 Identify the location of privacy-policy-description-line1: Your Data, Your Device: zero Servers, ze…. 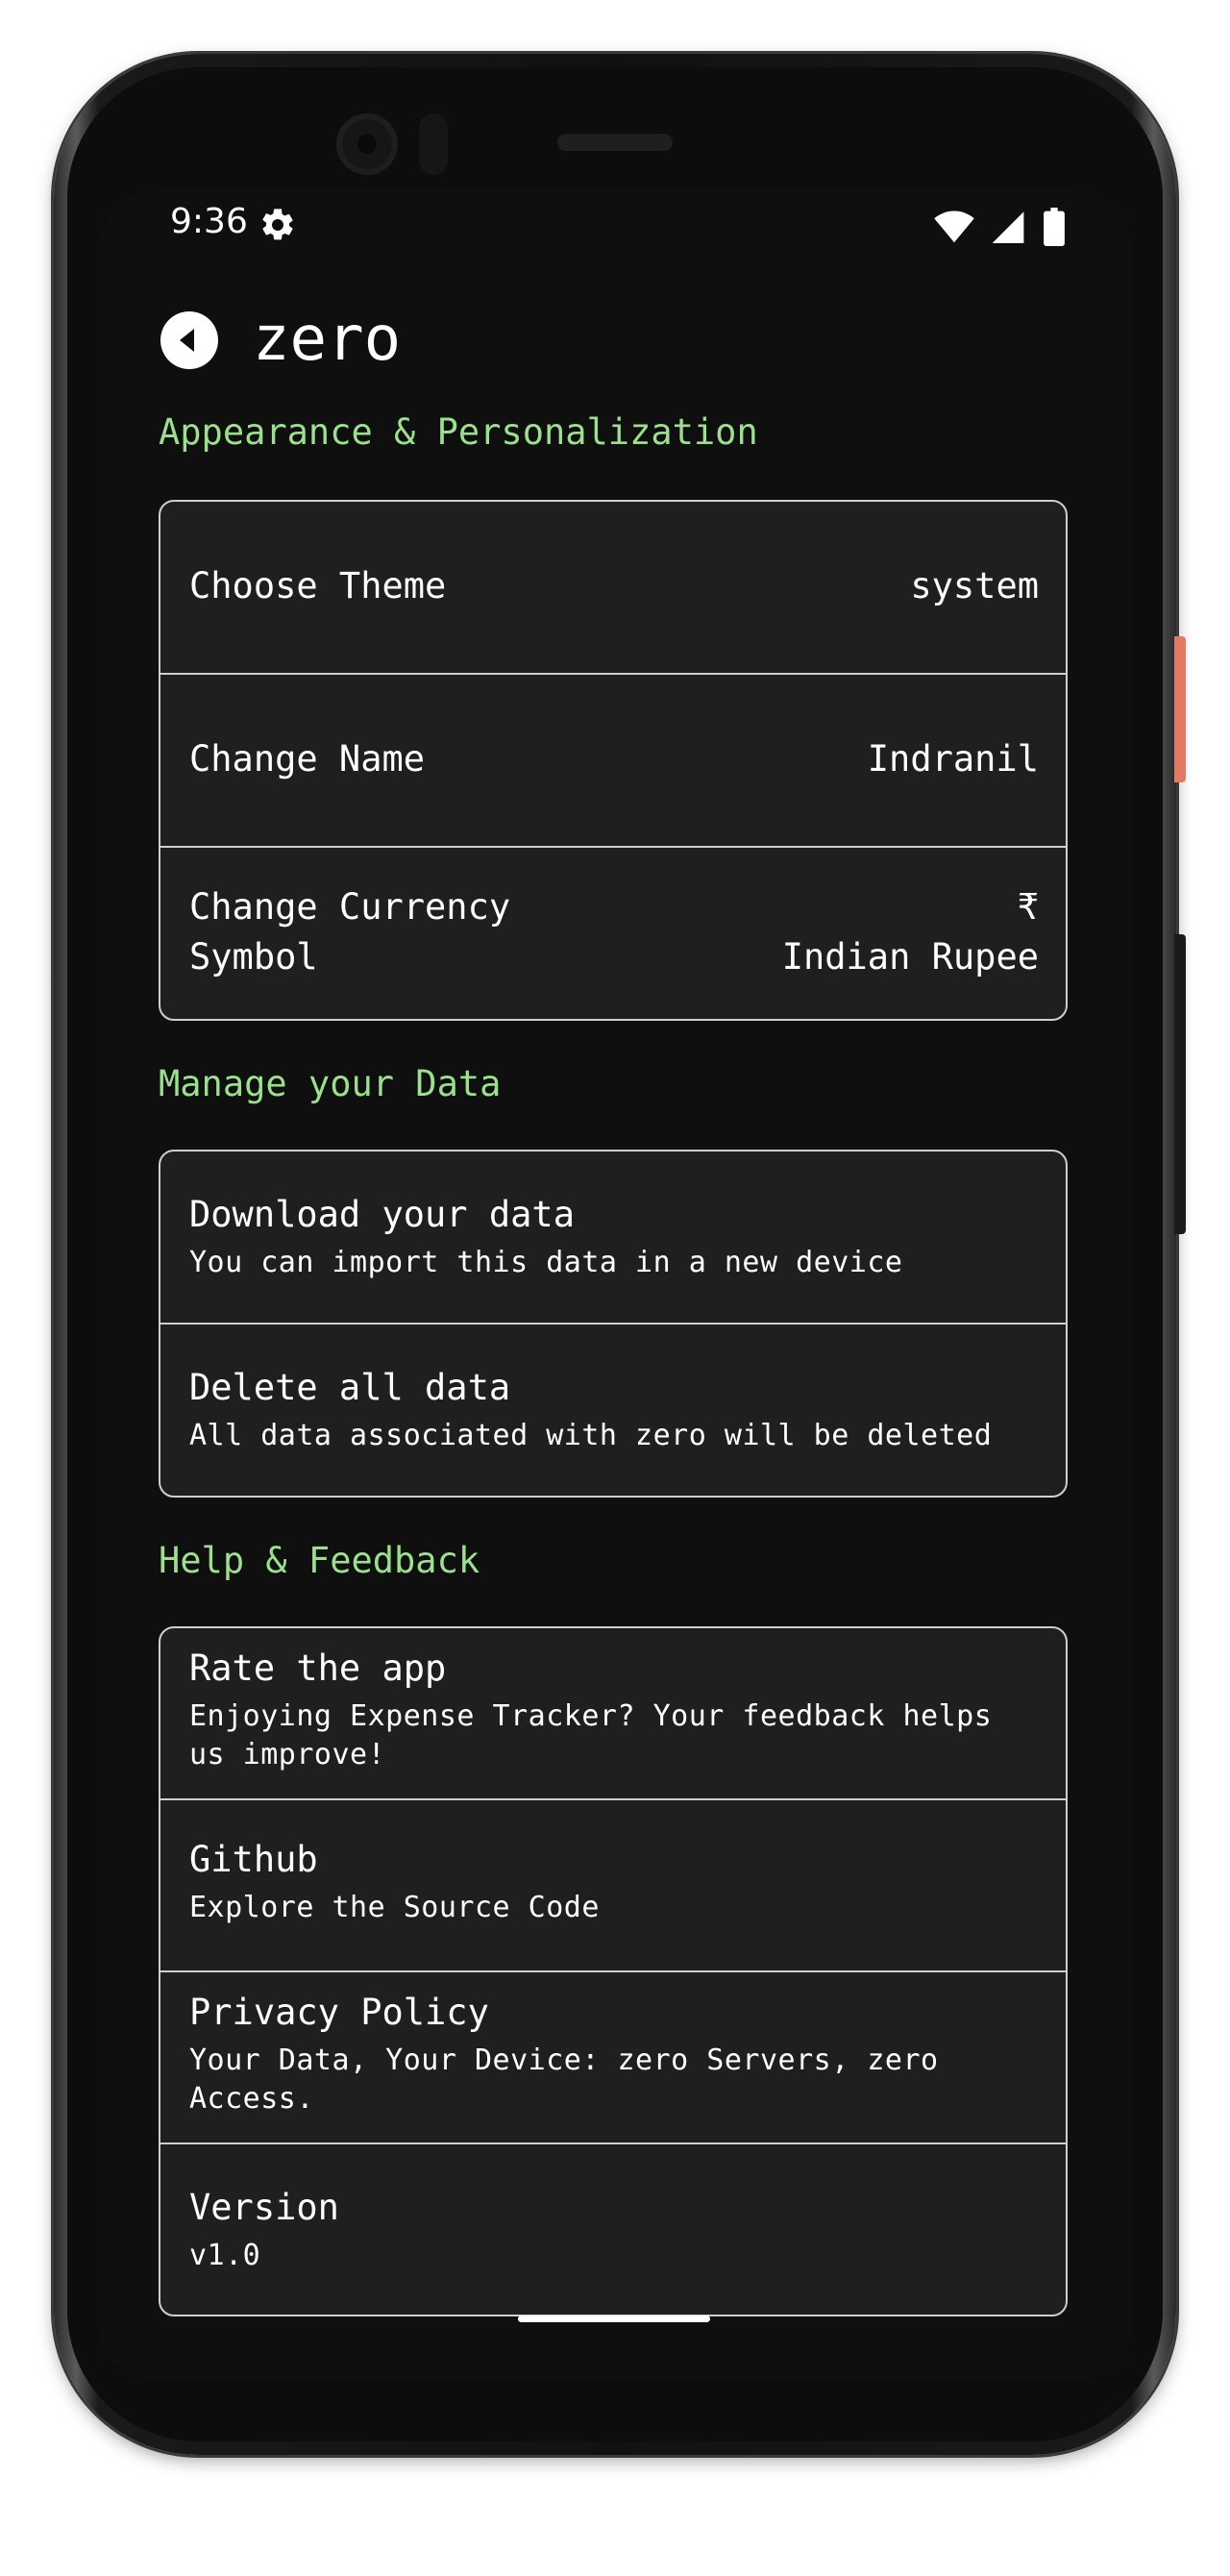
(564, 2060).